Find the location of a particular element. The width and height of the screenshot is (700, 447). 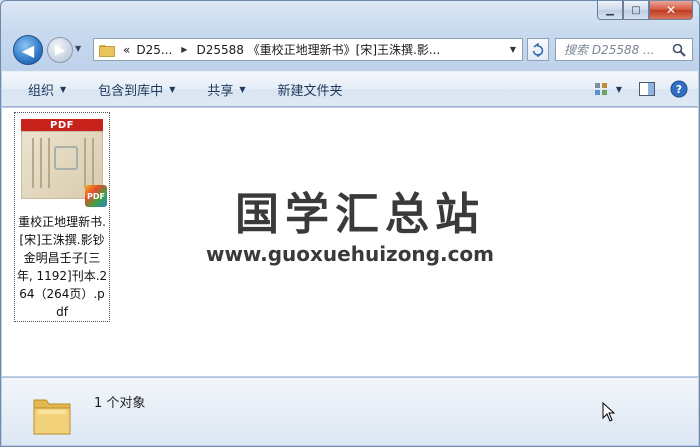

share-button: 共享 ▼ is located at coordinates (226, 89).